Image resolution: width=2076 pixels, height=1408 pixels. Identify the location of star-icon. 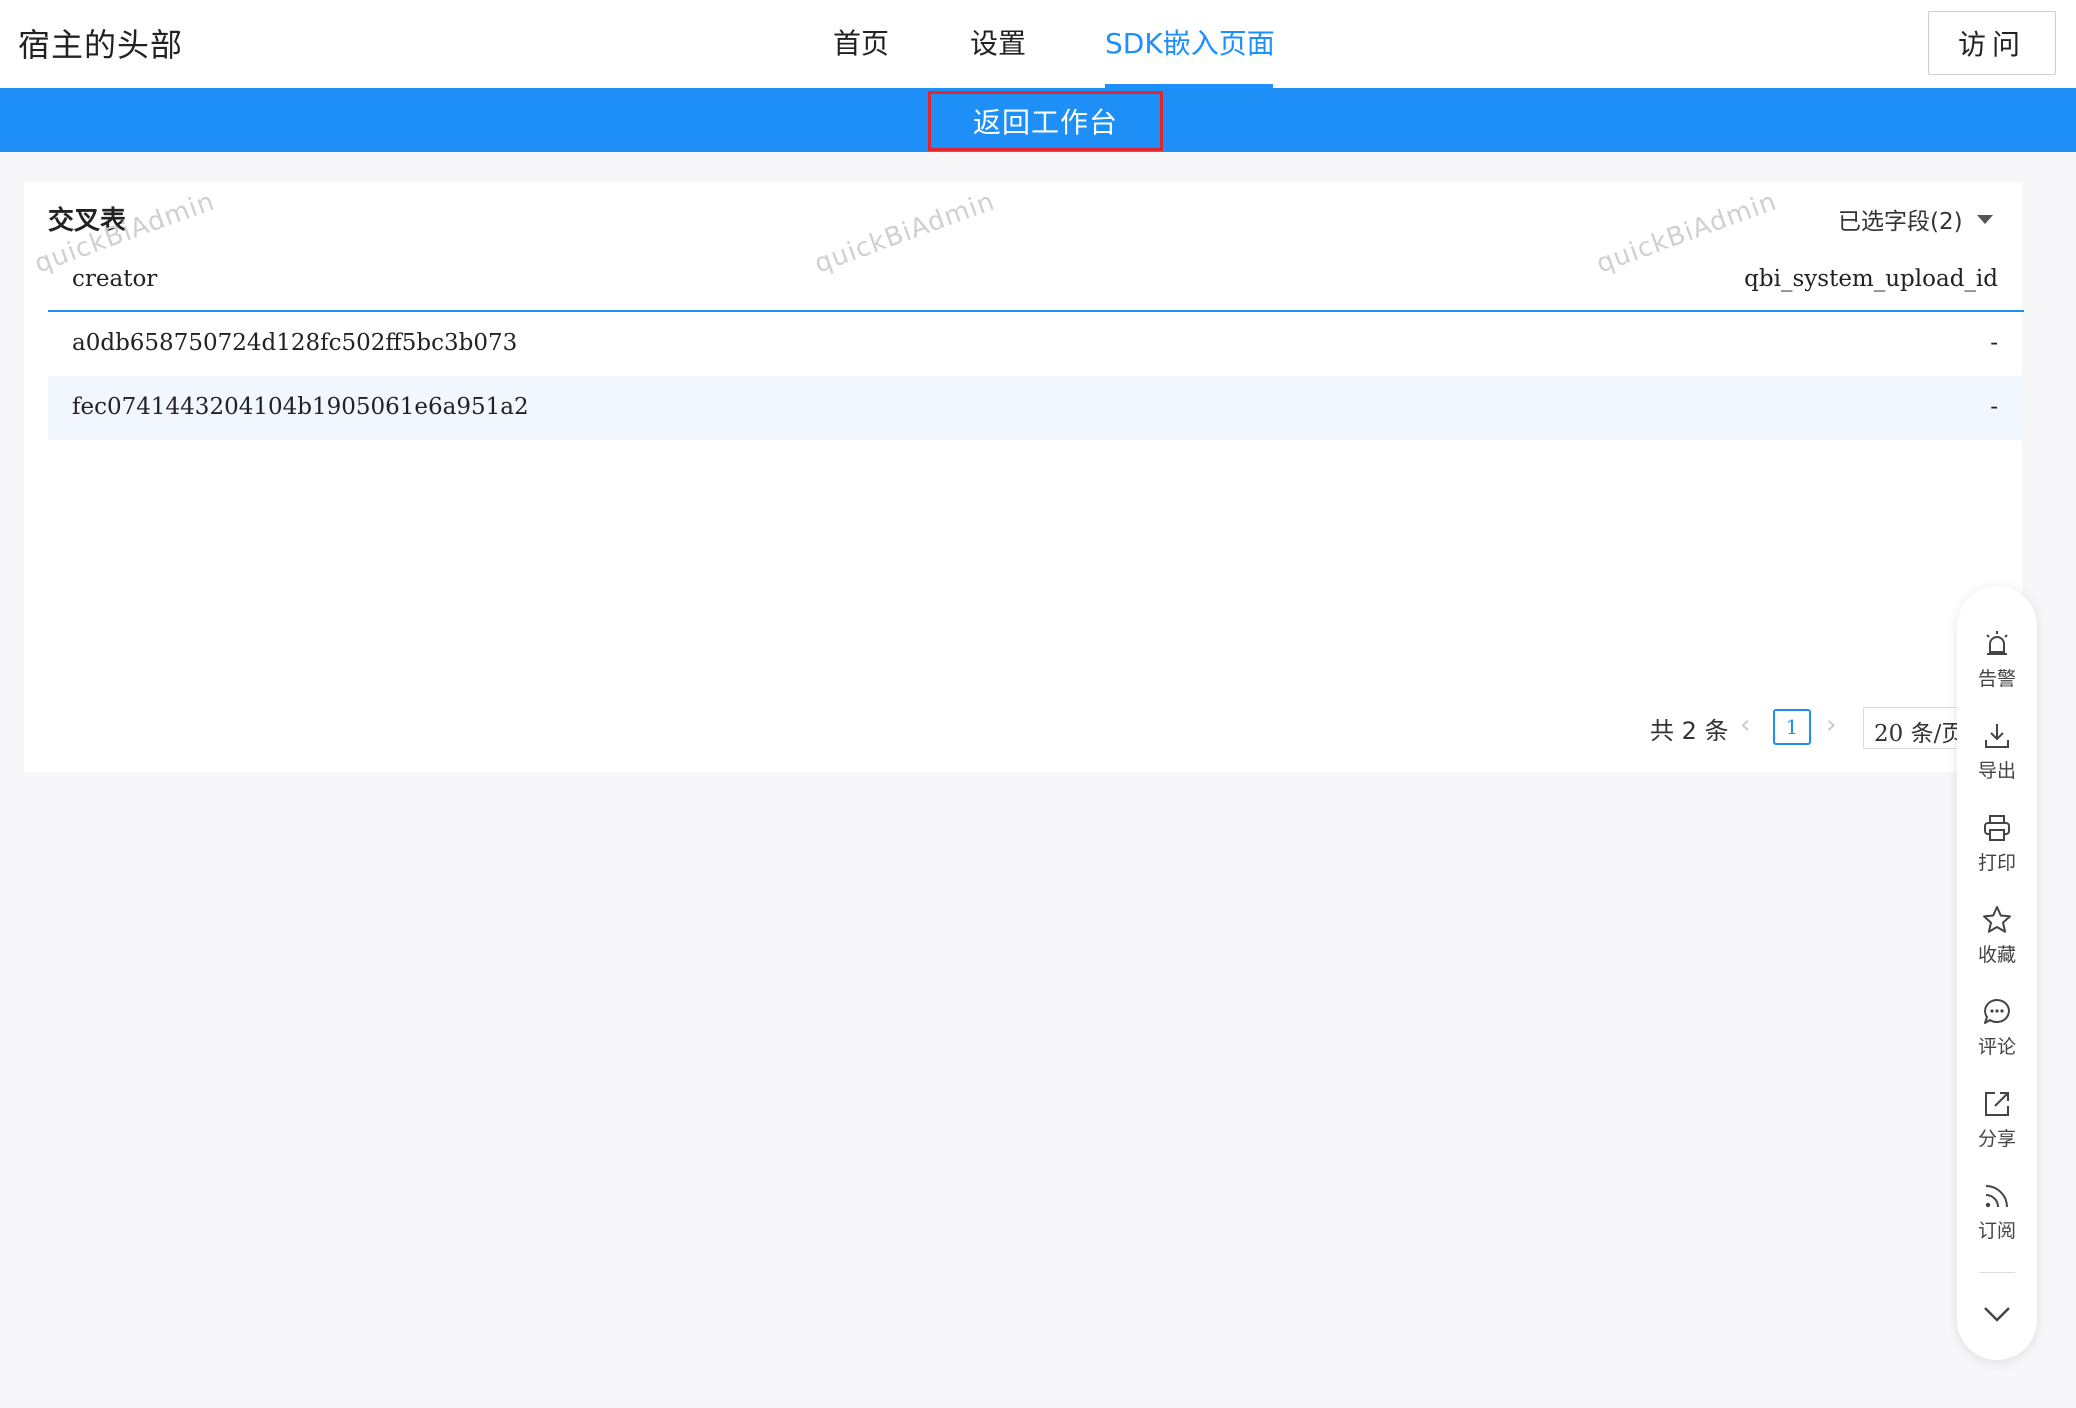
(1997, 919).